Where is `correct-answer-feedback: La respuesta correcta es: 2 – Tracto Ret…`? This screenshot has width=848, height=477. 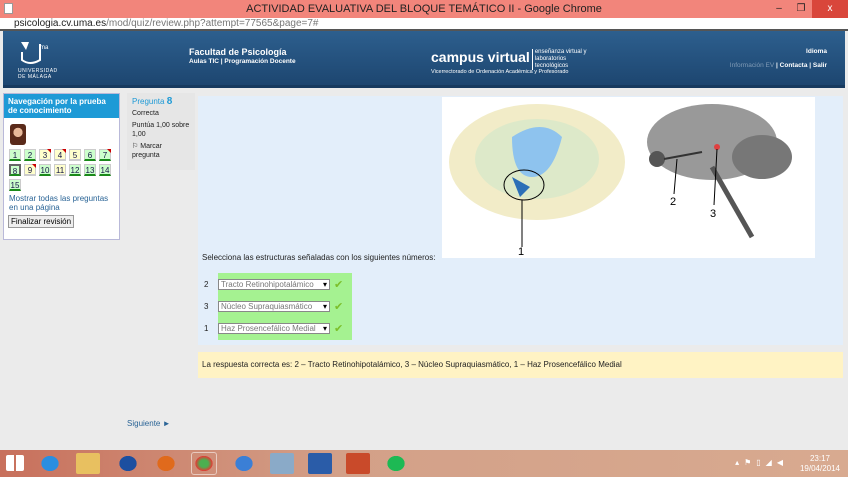 correct-answer-feedback: La respuesta correcta es: 2 – Tracto Ret… is located at coordinates (520, 365).